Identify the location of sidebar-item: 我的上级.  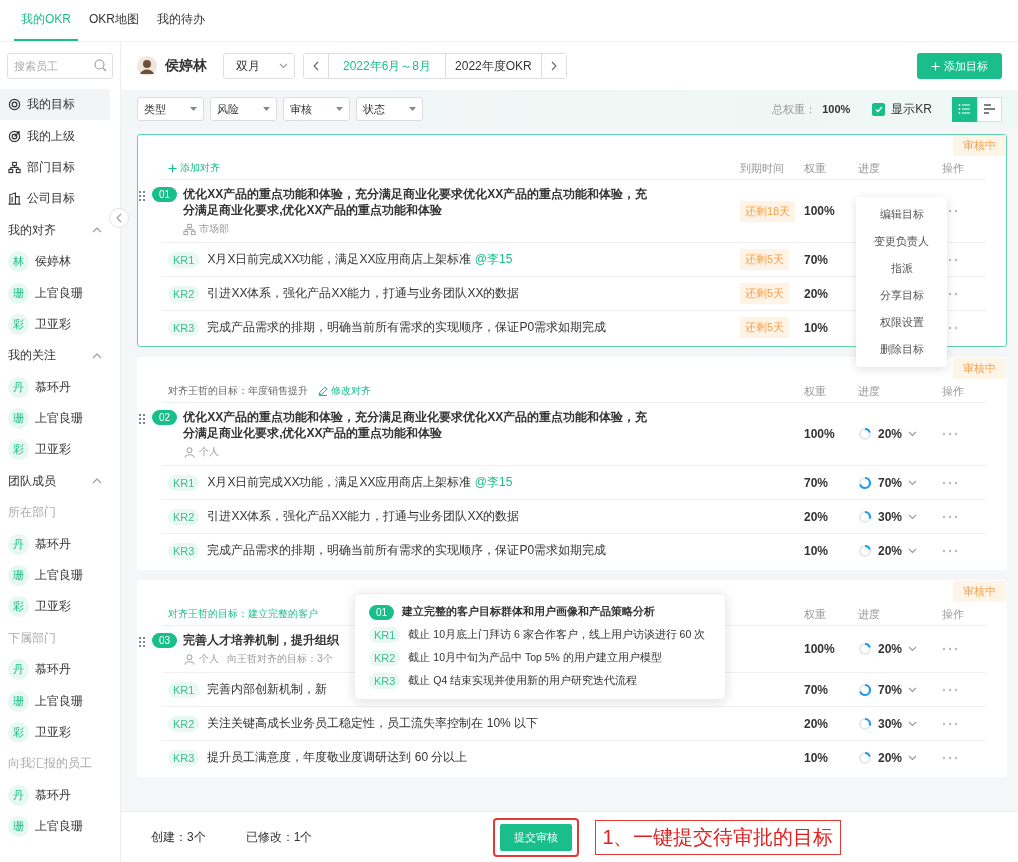
(55, 136).